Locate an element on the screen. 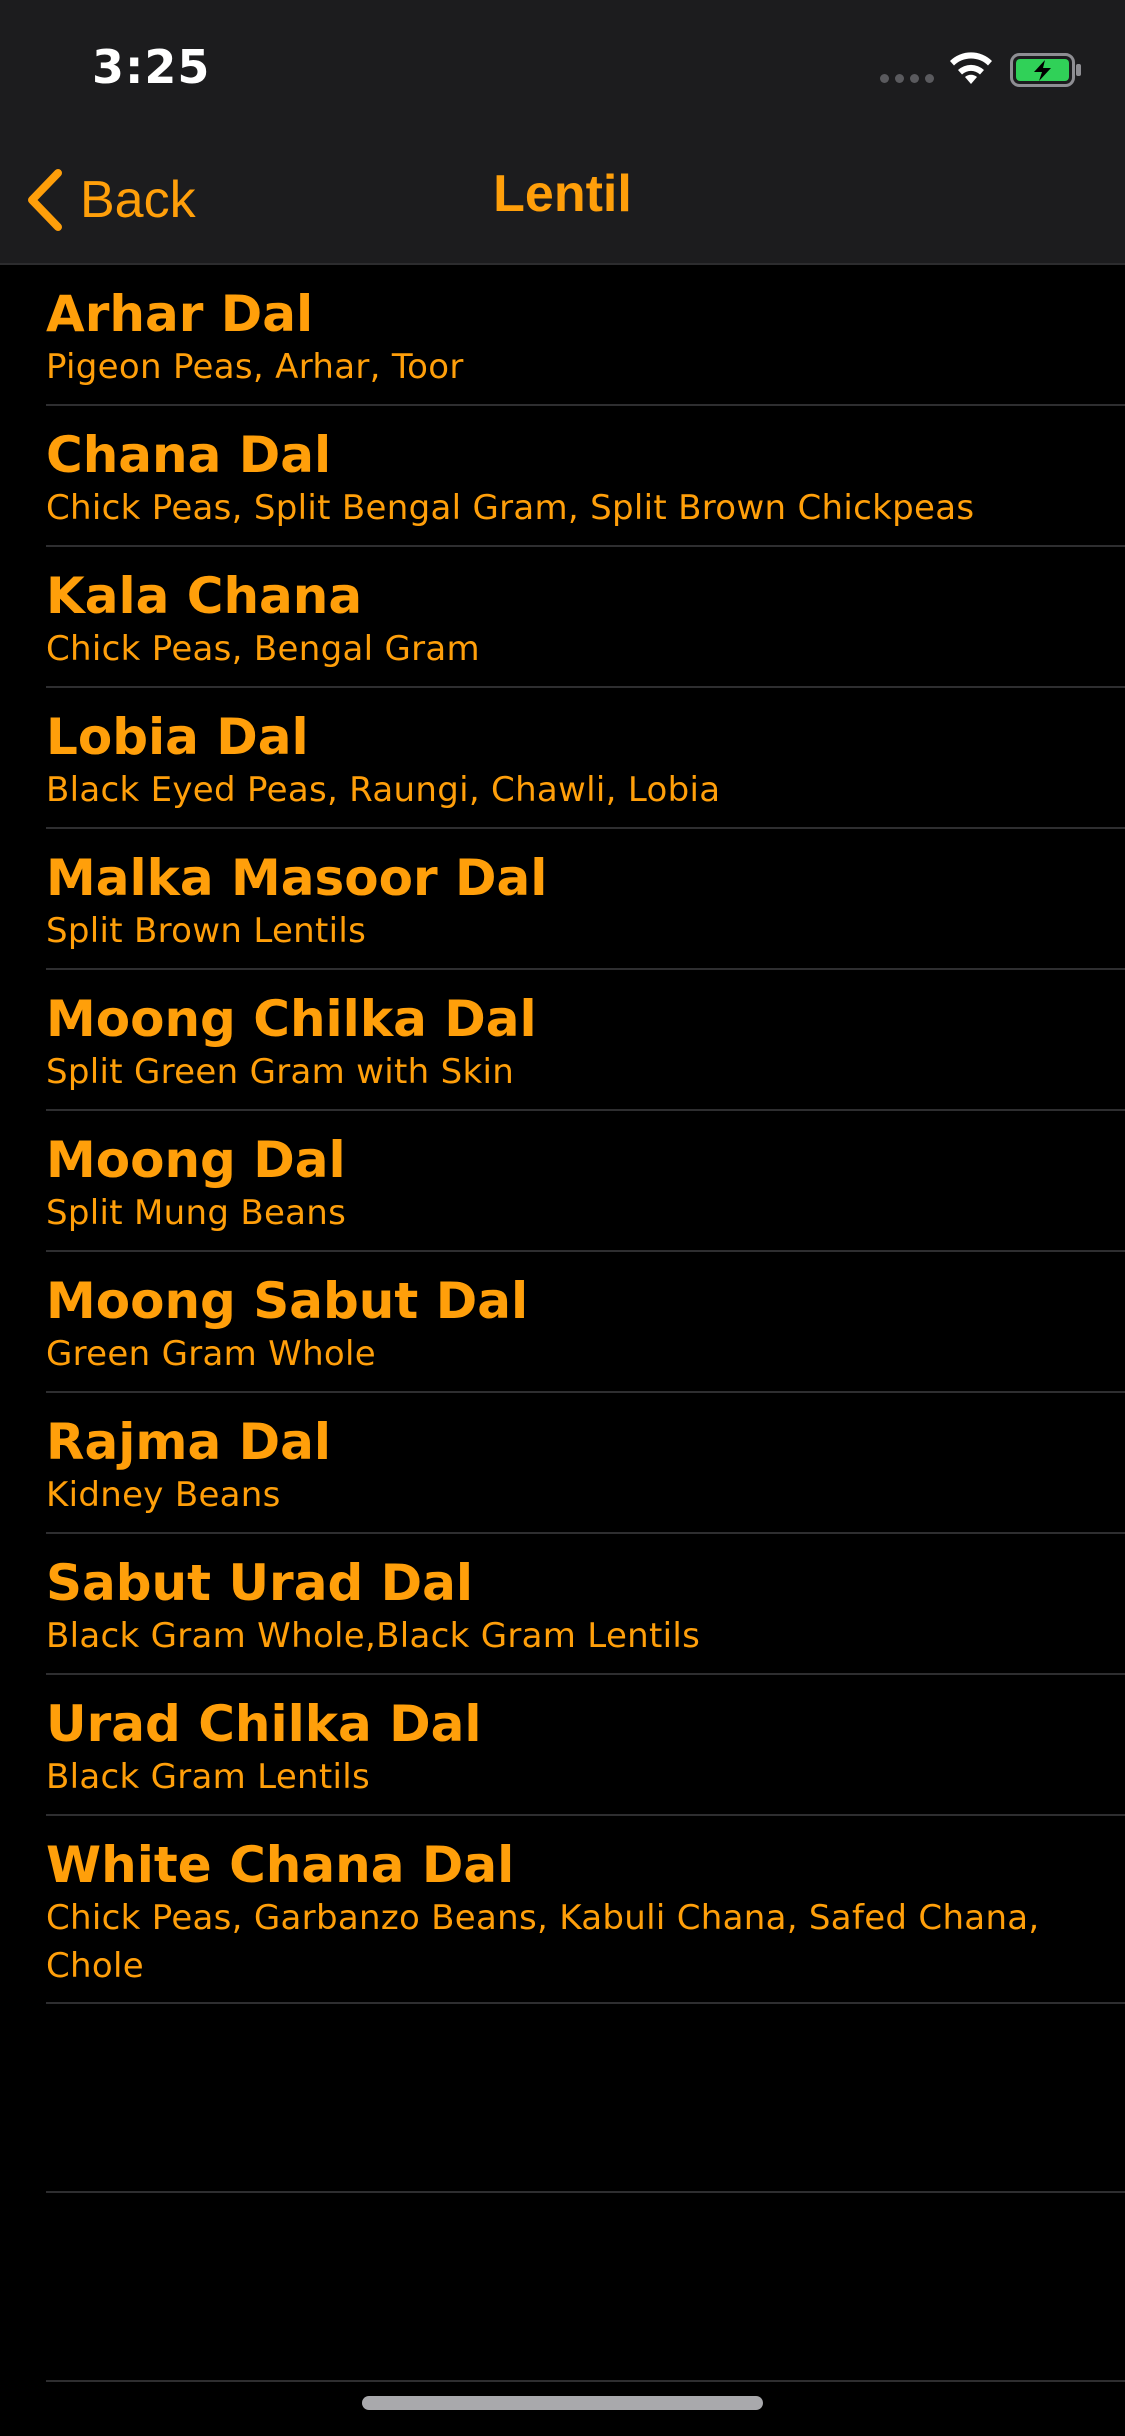 Image resolution: width=1125 pixels, height=2436 pixels. list-item-subtitle: Black Eyed Peas, Raungi, Chawli, Lobia is located at coordinates (383, 790).